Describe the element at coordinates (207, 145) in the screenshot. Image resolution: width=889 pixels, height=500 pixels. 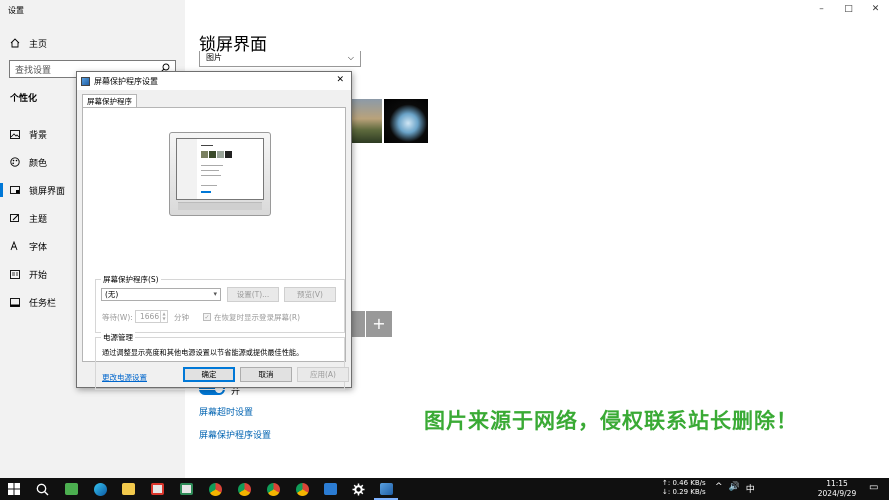
I see `preview-title-line` at that location.